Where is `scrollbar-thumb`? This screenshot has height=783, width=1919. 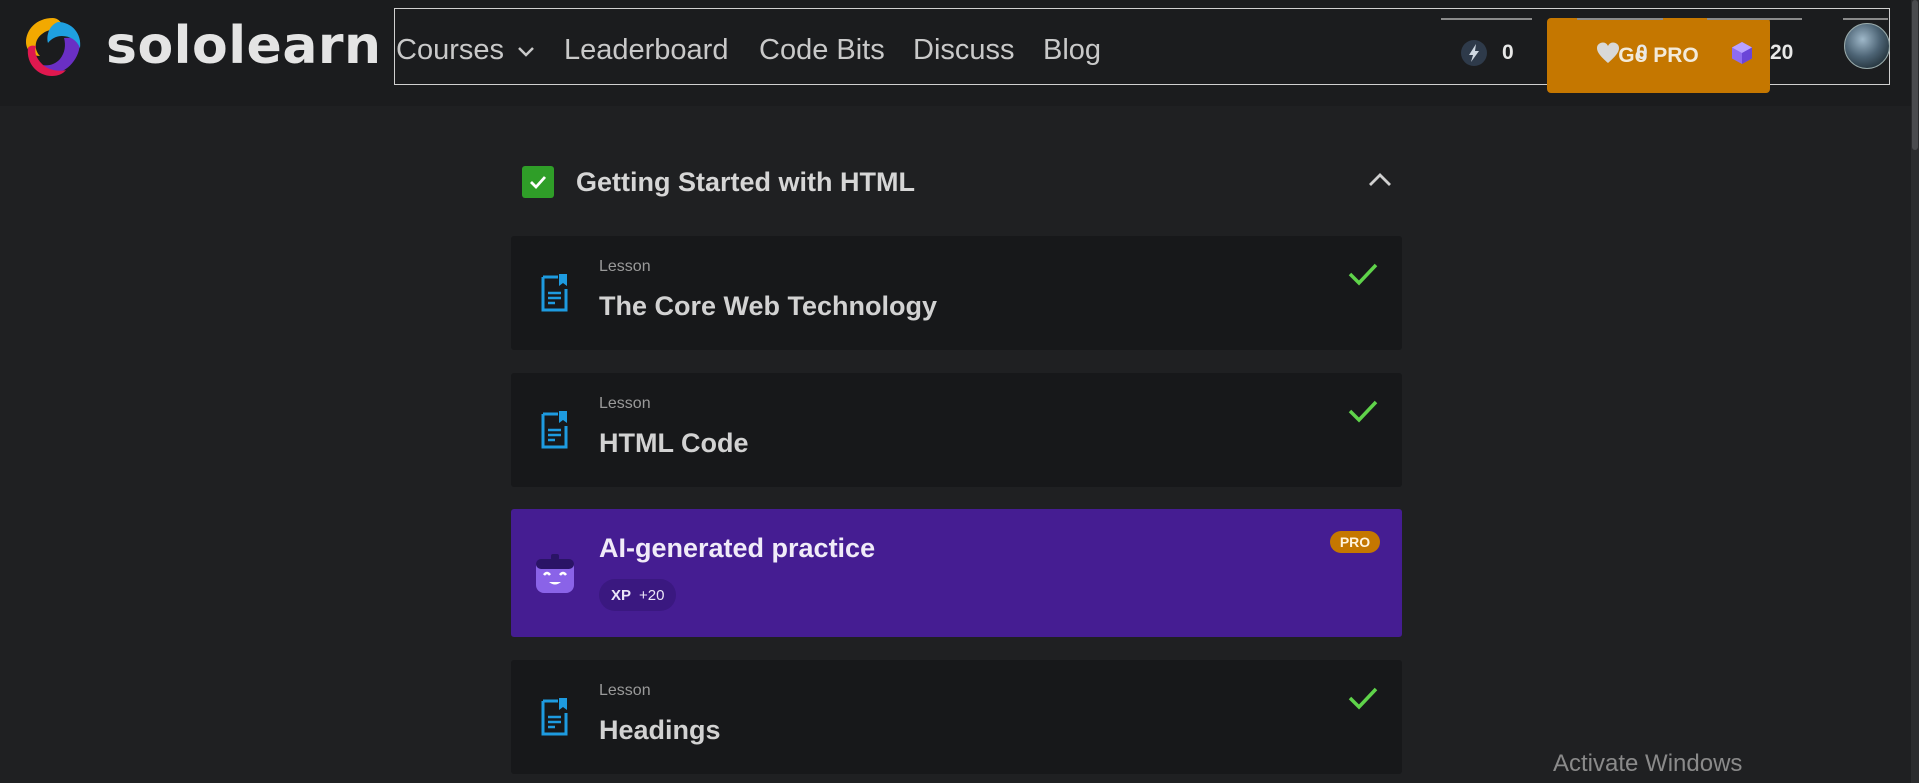 scrollbar-thumb is located at coordinates (1915, 75).